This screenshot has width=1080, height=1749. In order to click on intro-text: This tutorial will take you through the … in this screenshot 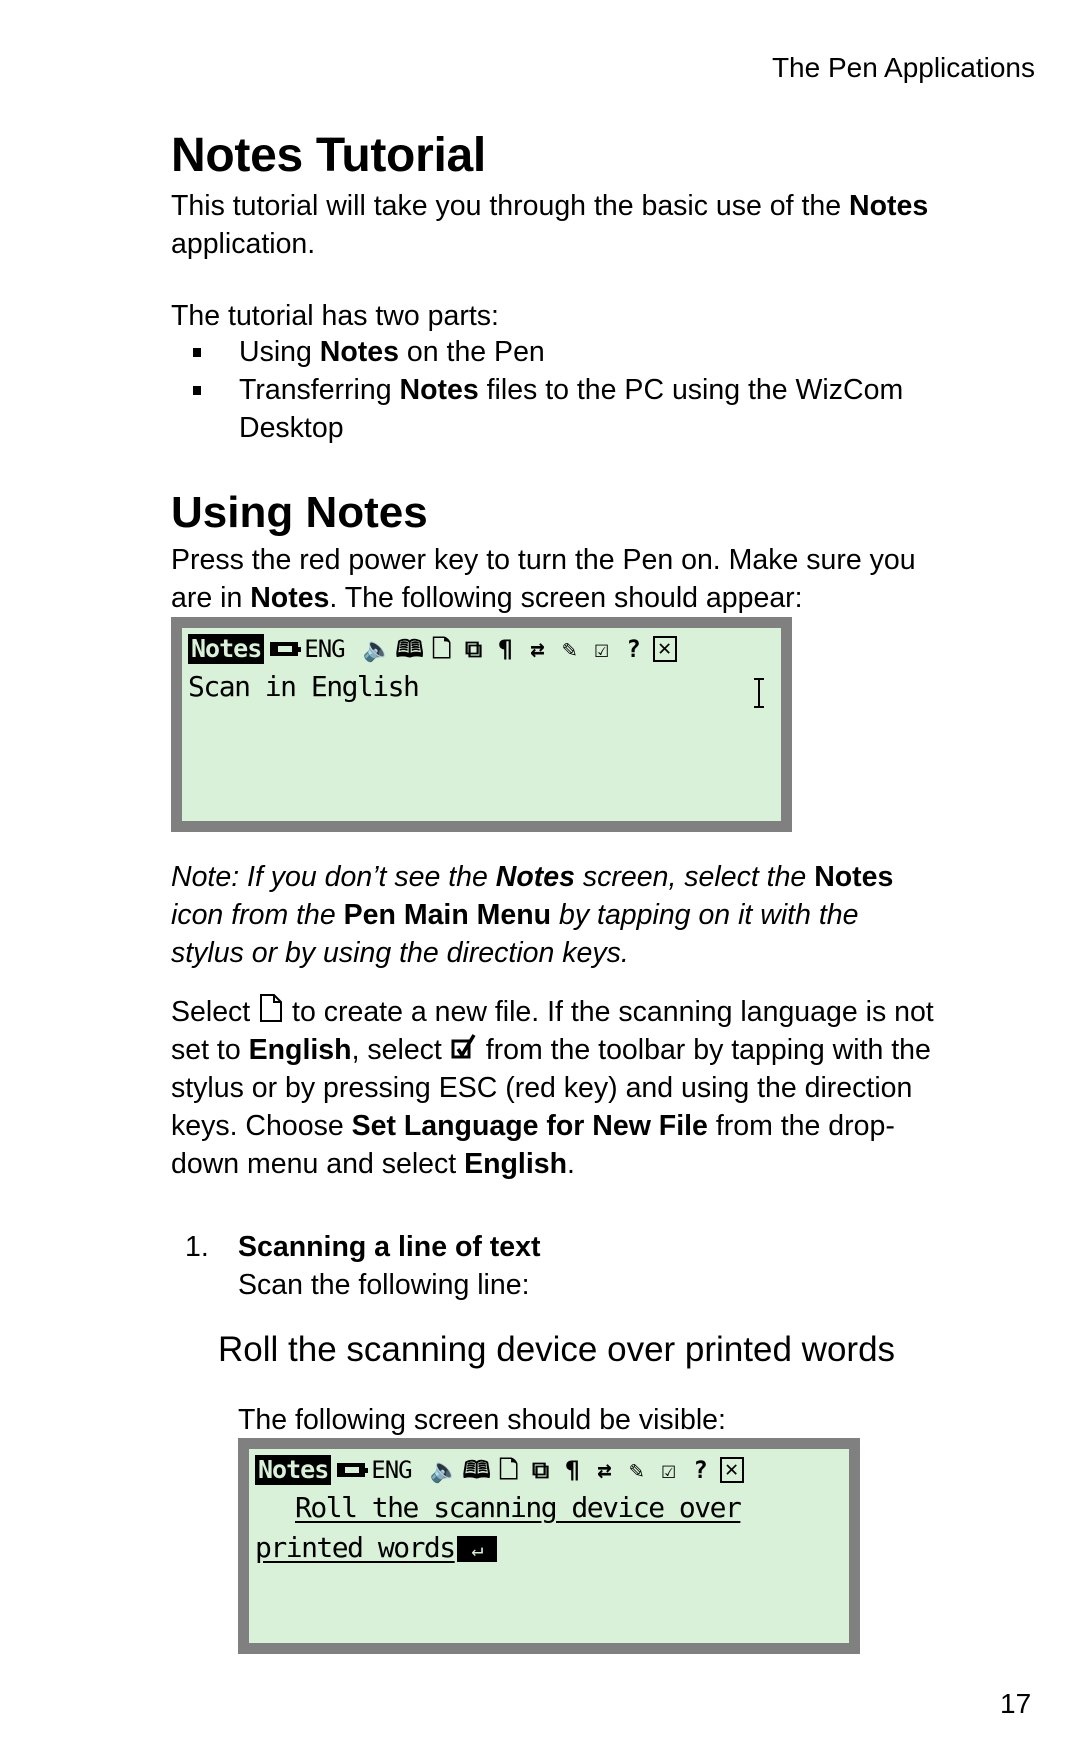, I will do `click(510, 206)`.